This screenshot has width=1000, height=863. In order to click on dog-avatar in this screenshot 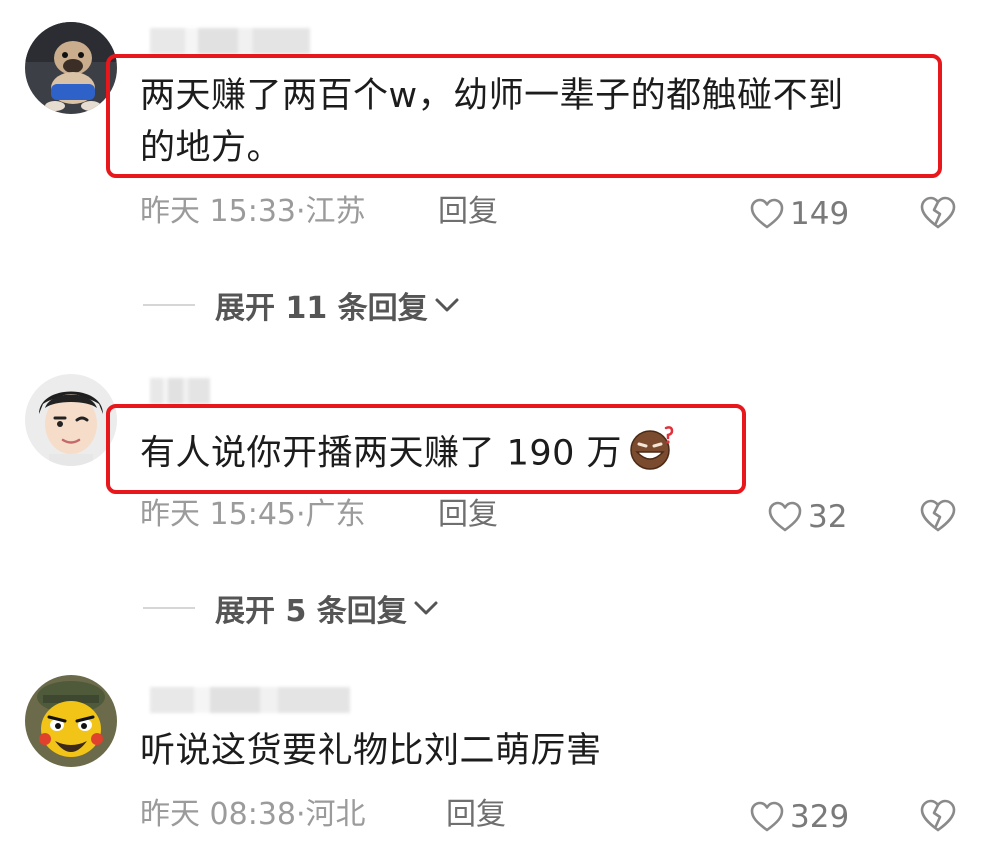, I will do `click(71, 68)`.